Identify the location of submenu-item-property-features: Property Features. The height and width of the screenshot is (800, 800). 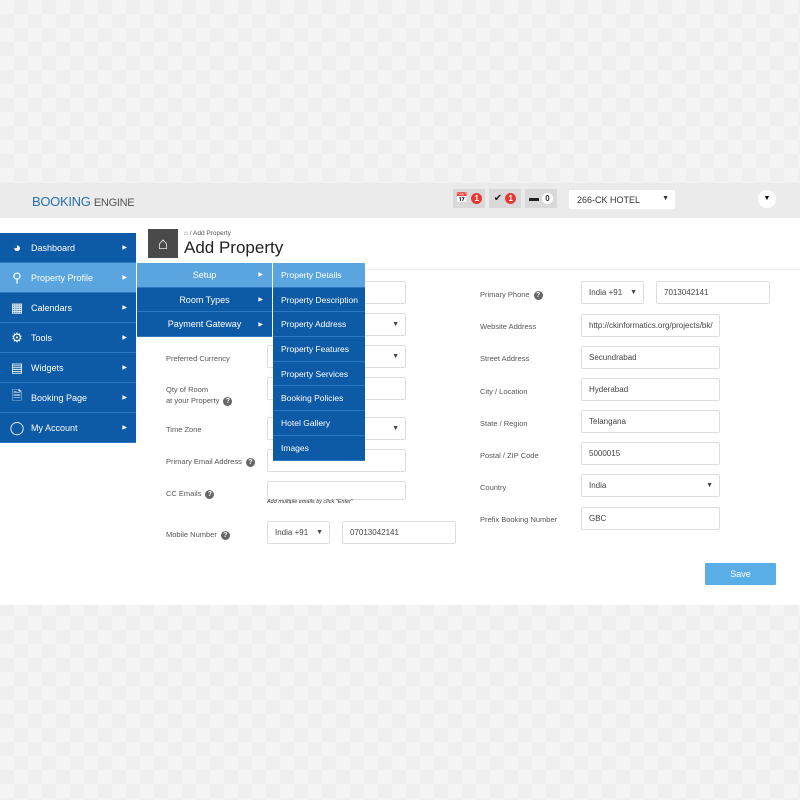
(319, 349).